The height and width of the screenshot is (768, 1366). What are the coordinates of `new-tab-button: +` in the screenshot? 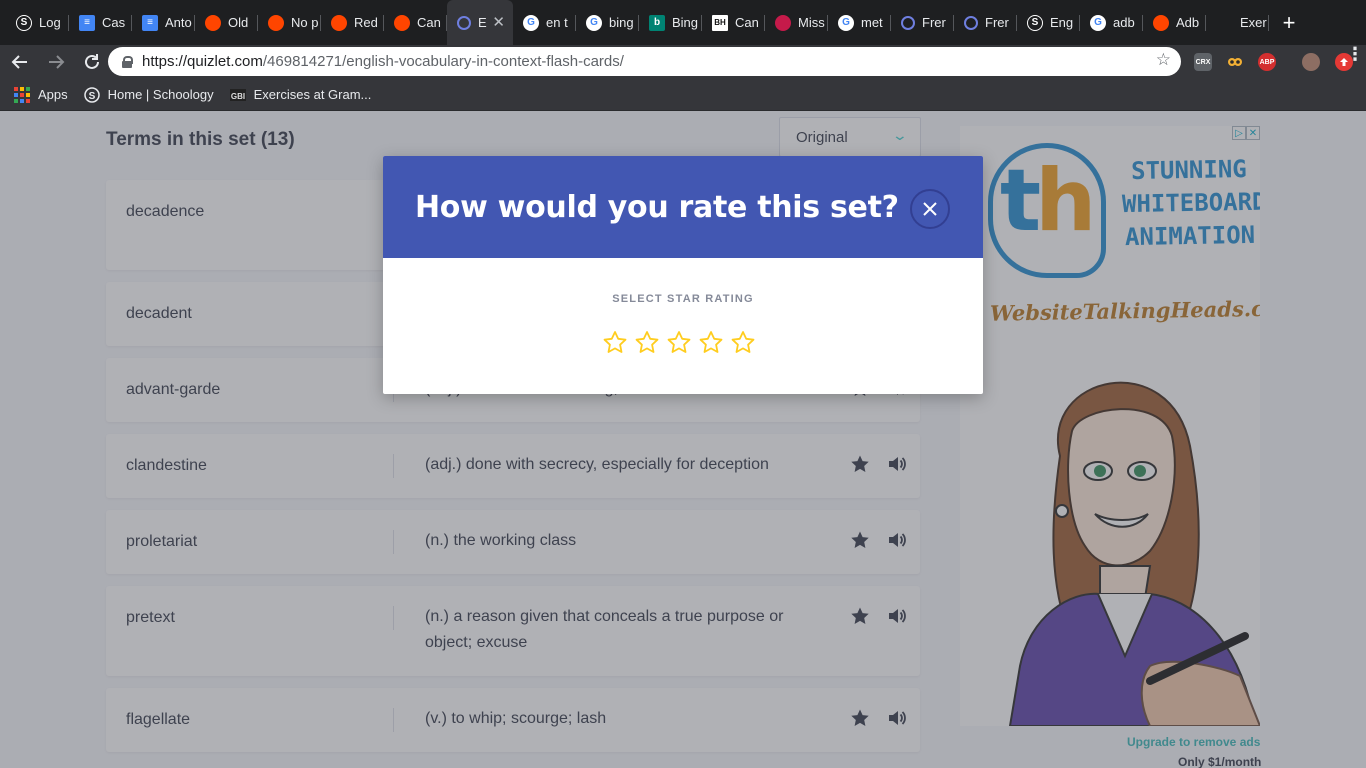 It's located at (1289, 22).